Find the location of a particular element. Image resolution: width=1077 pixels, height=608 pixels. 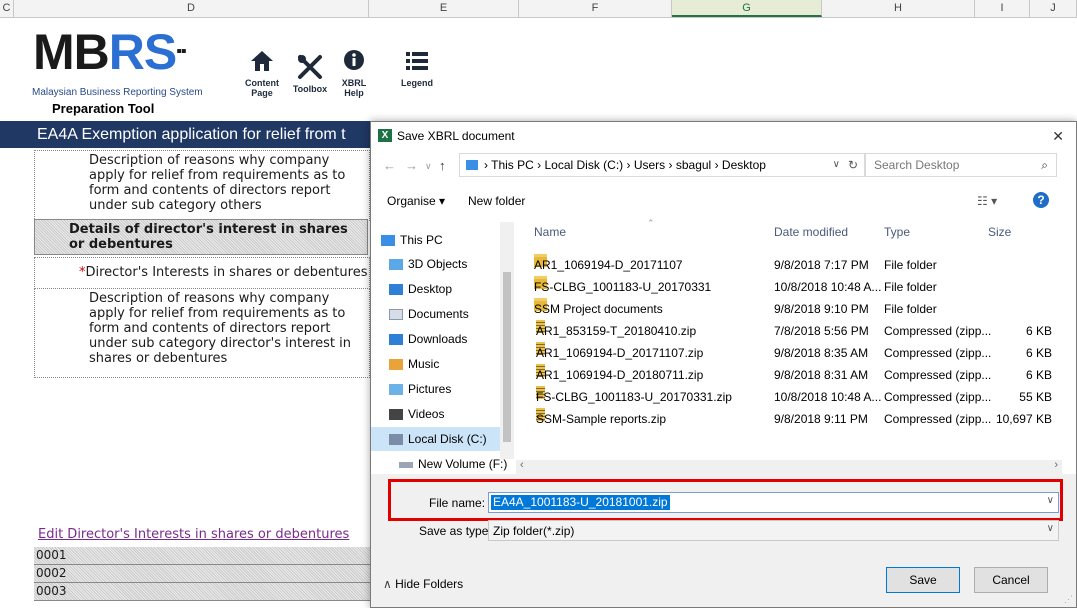

legend-button: Legend is located at coordinates (417, 66).